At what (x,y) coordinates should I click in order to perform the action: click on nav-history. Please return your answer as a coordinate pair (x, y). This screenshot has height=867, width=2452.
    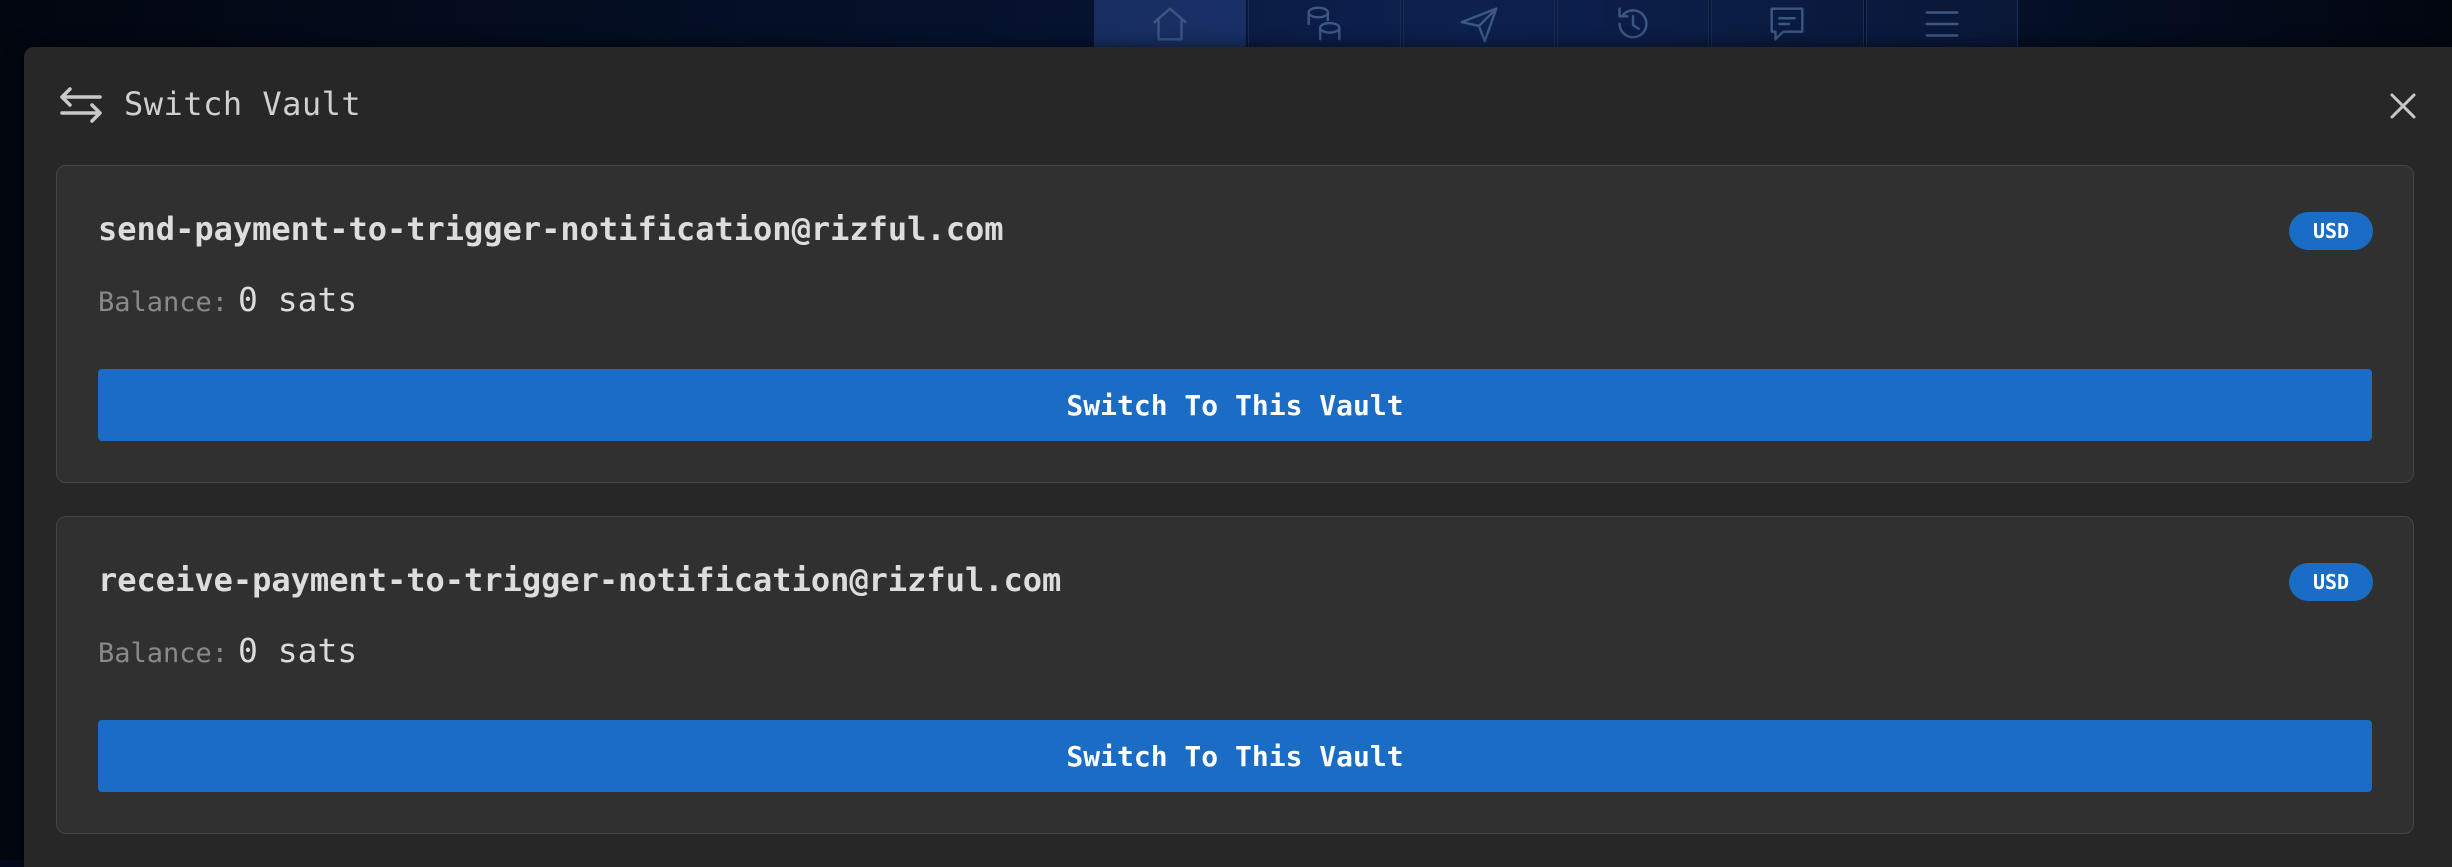
    Looking at the image, I should click on (1633, 24).